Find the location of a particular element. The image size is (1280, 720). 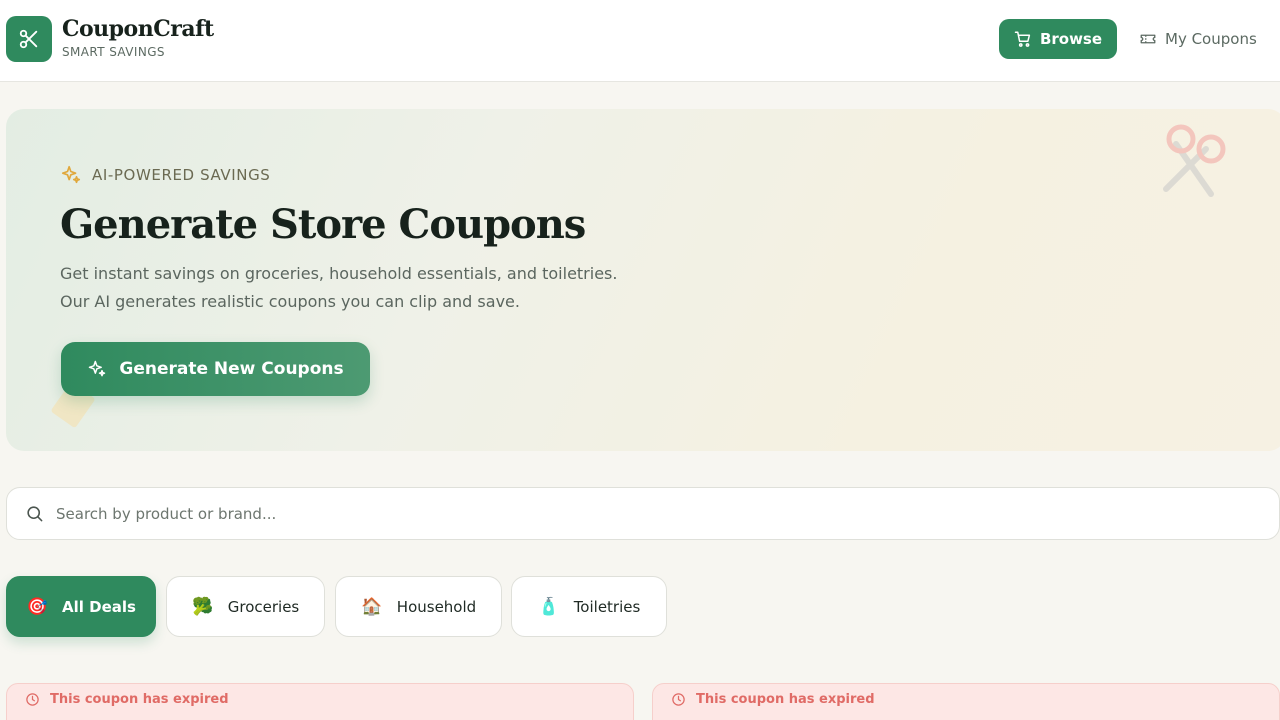

my-coupons-link: My Coupons is located at coordinates (1198, 39).